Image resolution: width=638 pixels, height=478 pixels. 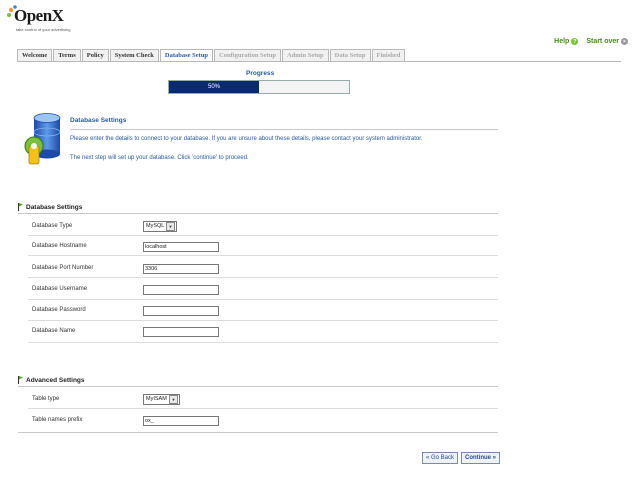 What do you see at coordinates (39, 15) in the screenshot?
I see `brand-name: OpenX` at bounding box center [39, 15].